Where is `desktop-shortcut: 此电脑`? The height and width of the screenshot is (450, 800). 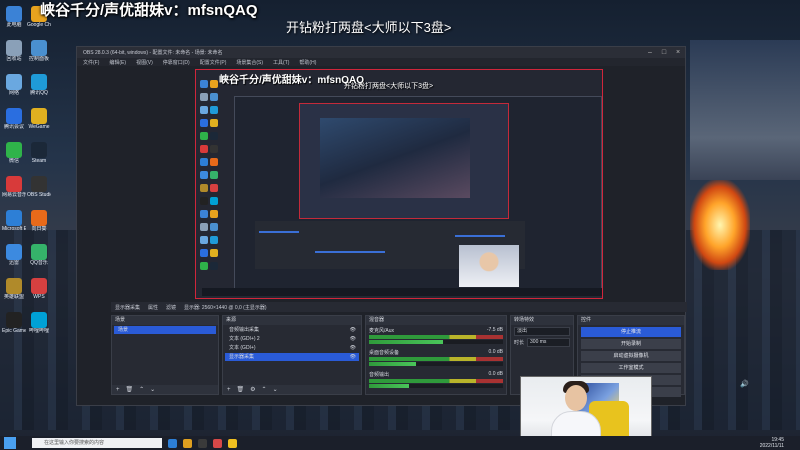 desktop-shortcut: 此电脑 is located at coordinates (14, 21).